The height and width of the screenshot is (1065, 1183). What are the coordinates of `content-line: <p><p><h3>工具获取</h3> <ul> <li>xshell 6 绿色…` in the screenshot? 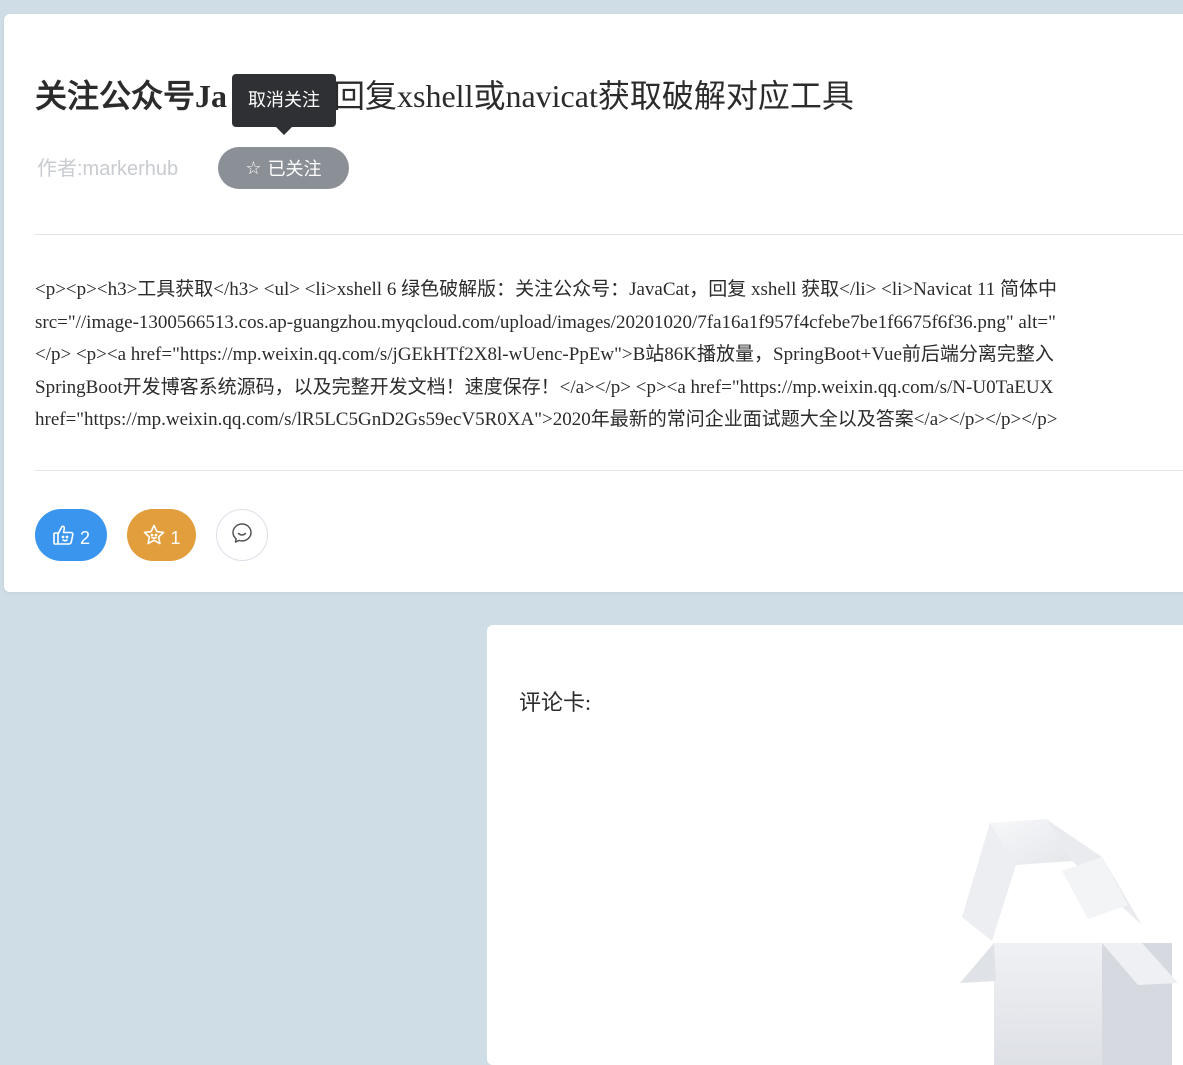 It's located at (546, 289).